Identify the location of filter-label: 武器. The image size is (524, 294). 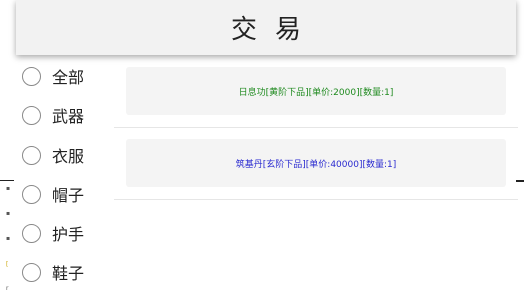
(68, 116).